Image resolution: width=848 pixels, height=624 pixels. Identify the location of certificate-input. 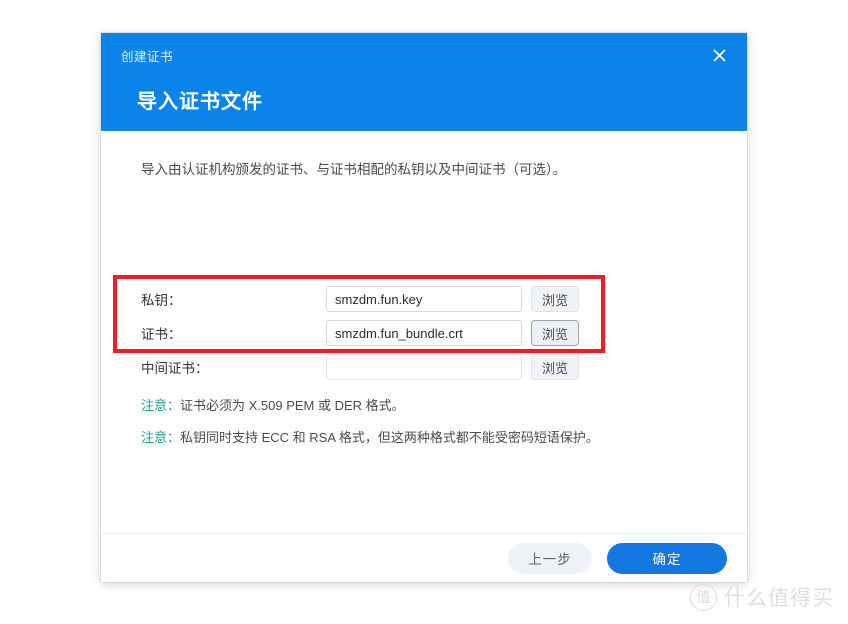
(424, 333).